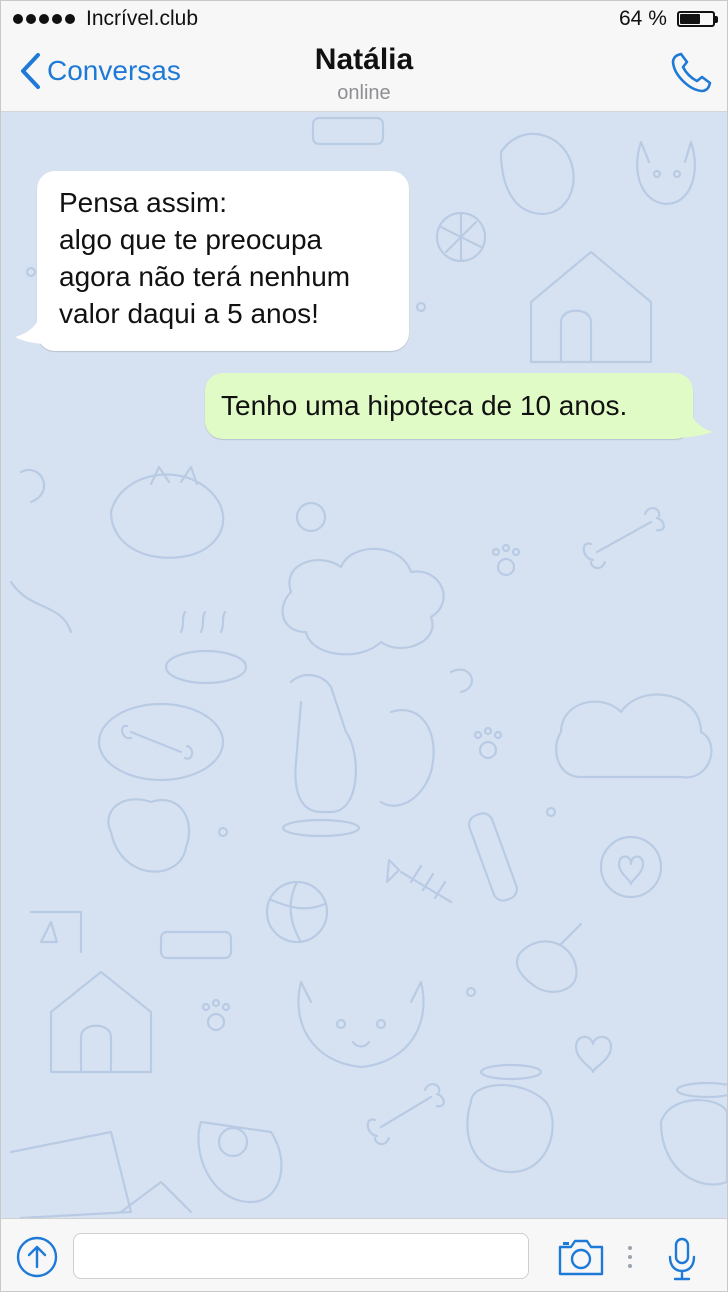 The height and width of the screenshot is (1292, 728). I want to click on phone-icon, so click(691, 73).